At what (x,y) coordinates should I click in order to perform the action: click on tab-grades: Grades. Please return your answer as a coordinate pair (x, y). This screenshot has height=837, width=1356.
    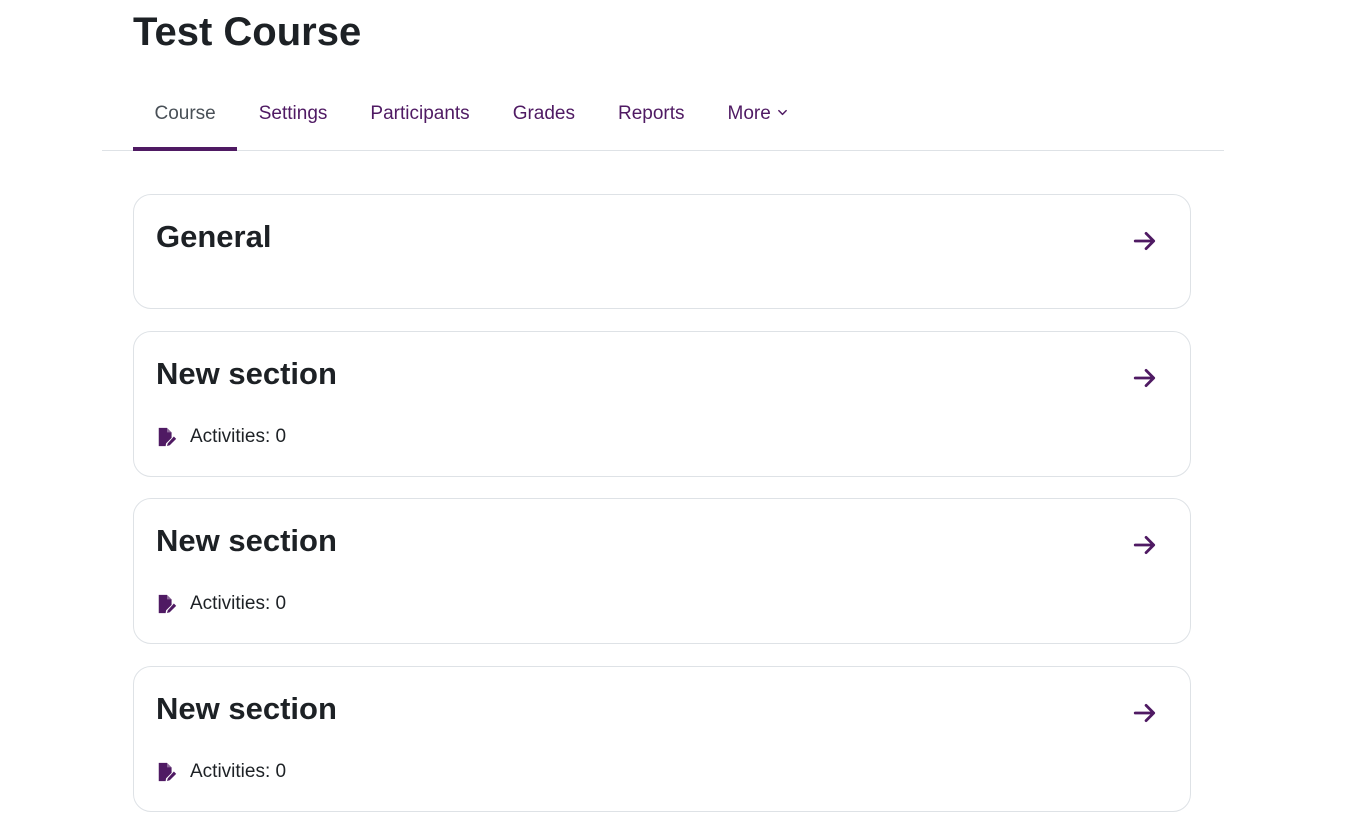
    Looking at the image, I should click on (543, 114).